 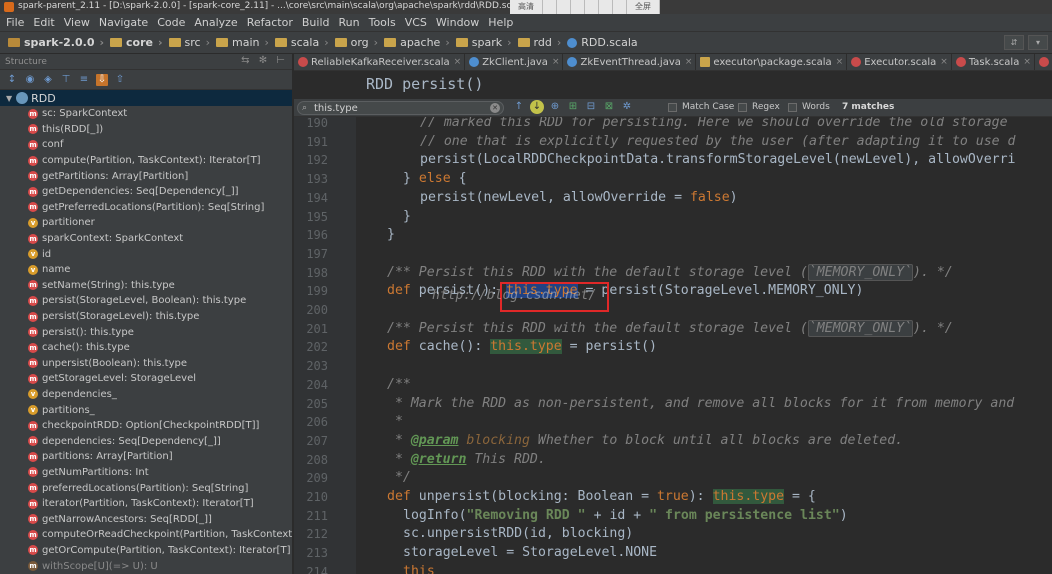 I want to click on expand-arrow-icon: ▼, so click(x=9, y=98).